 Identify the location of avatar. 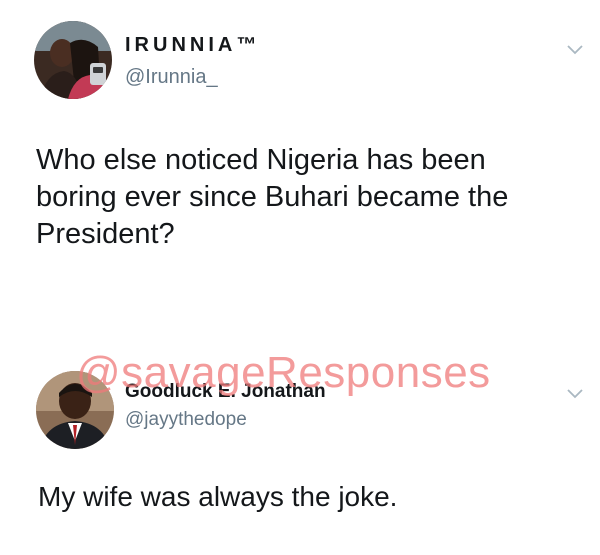
(73, 60).